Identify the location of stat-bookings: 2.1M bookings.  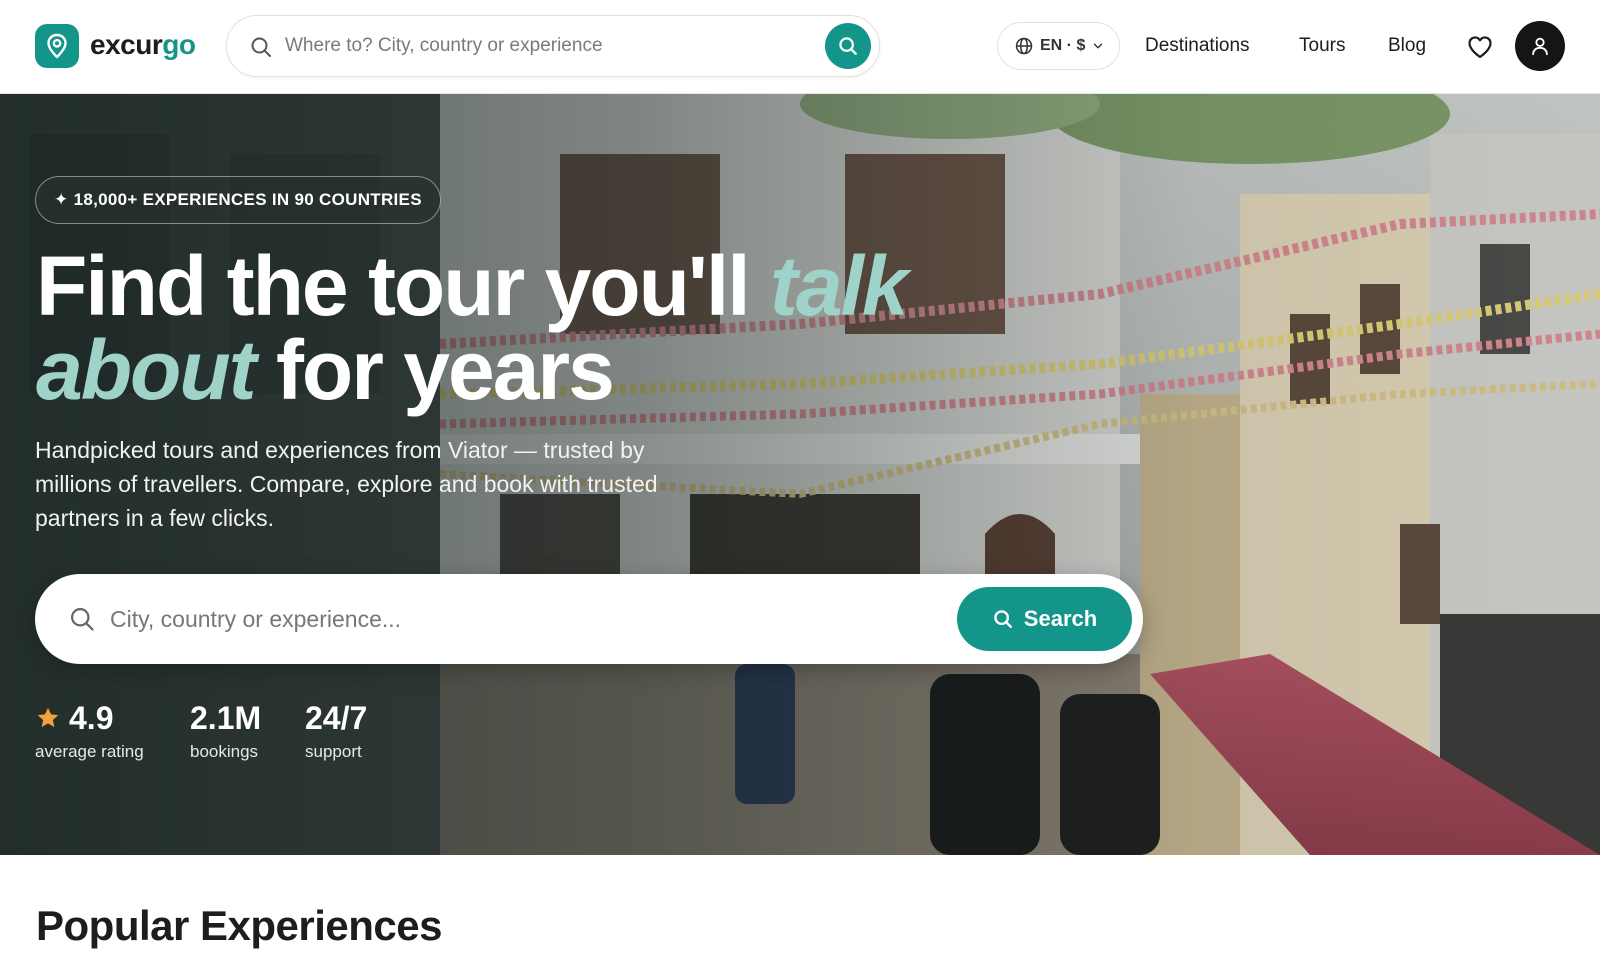
(225, 731).